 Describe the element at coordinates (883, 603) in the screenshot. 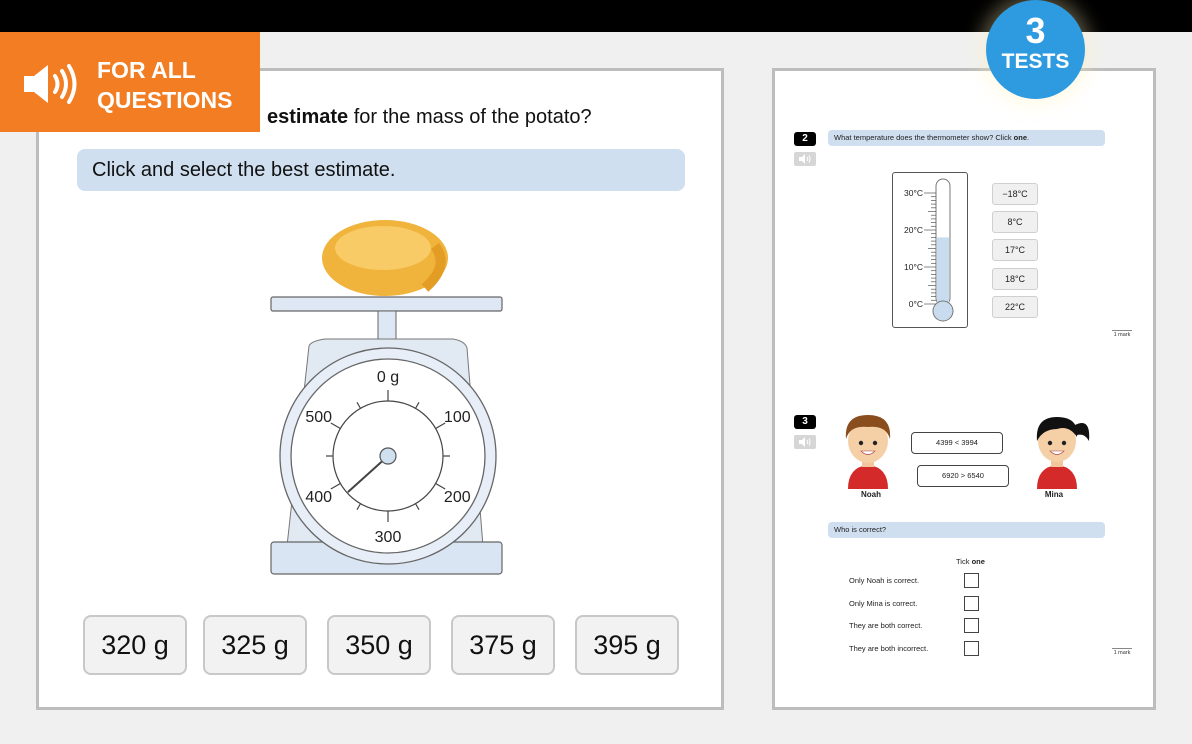

I see `option-label: Only Mina is correct.` at that location.